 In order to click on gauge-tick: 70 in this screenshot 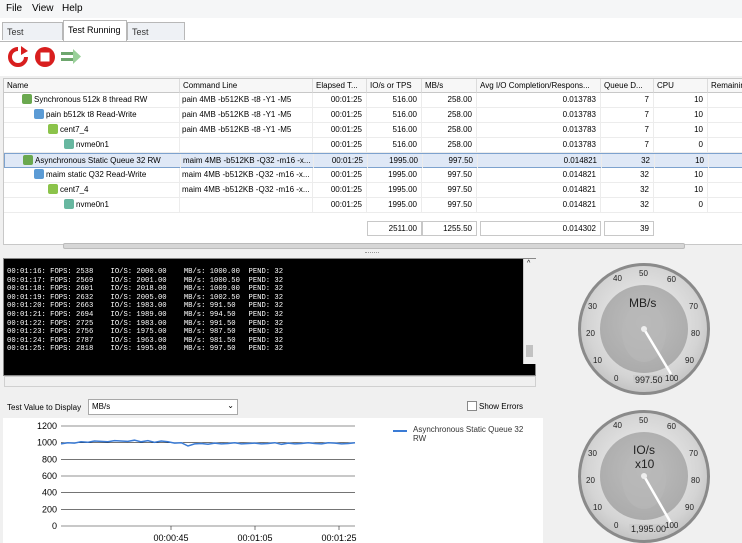, I will do `click(693, 453)`.